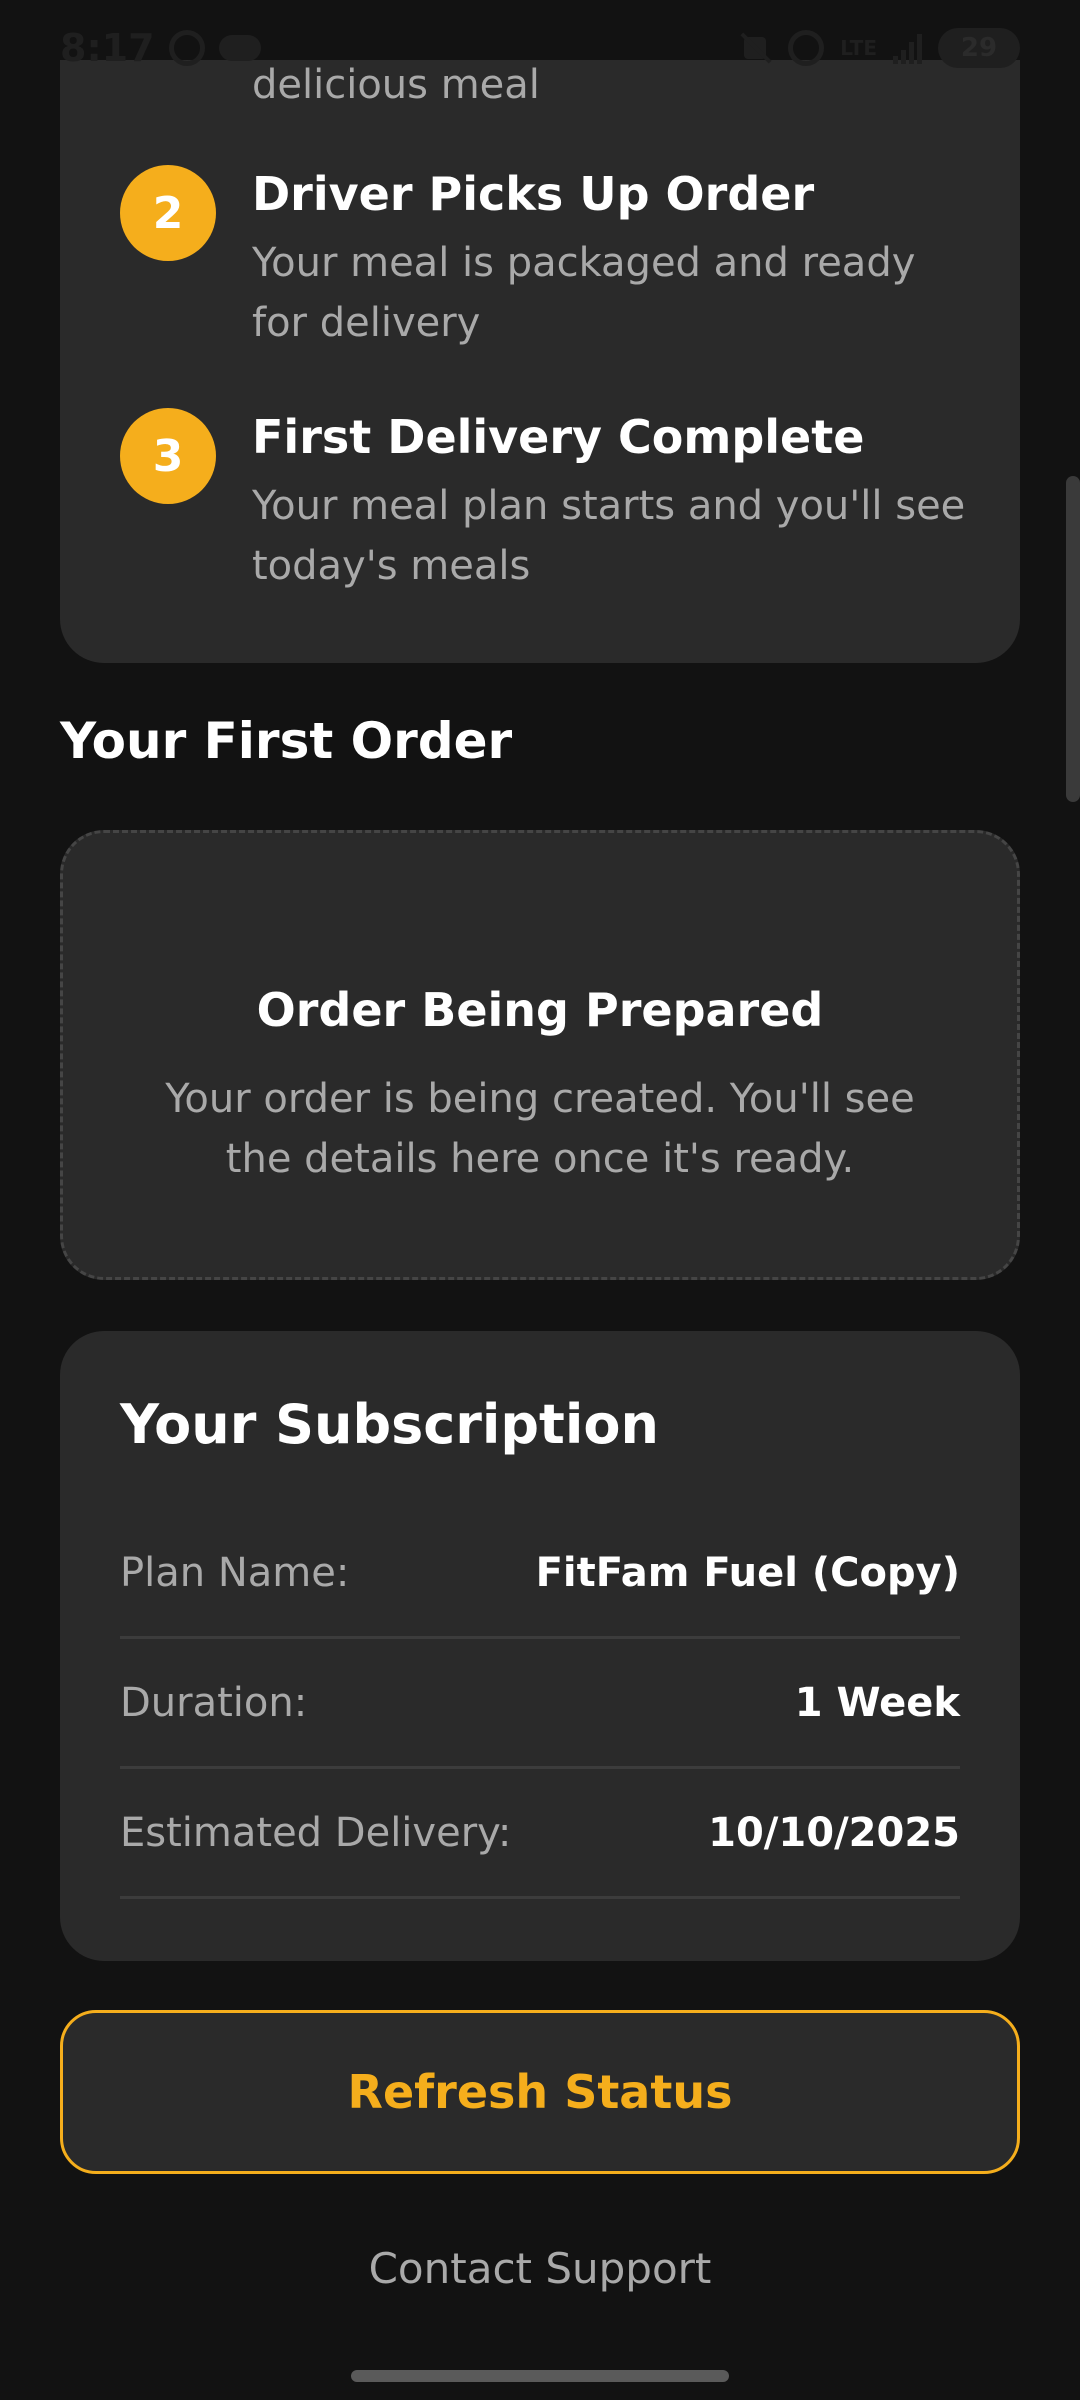 Image resolution: width=1080 pixels, height=2400 pixels. I want to click on status-left: 8:17, so click(160, 48).